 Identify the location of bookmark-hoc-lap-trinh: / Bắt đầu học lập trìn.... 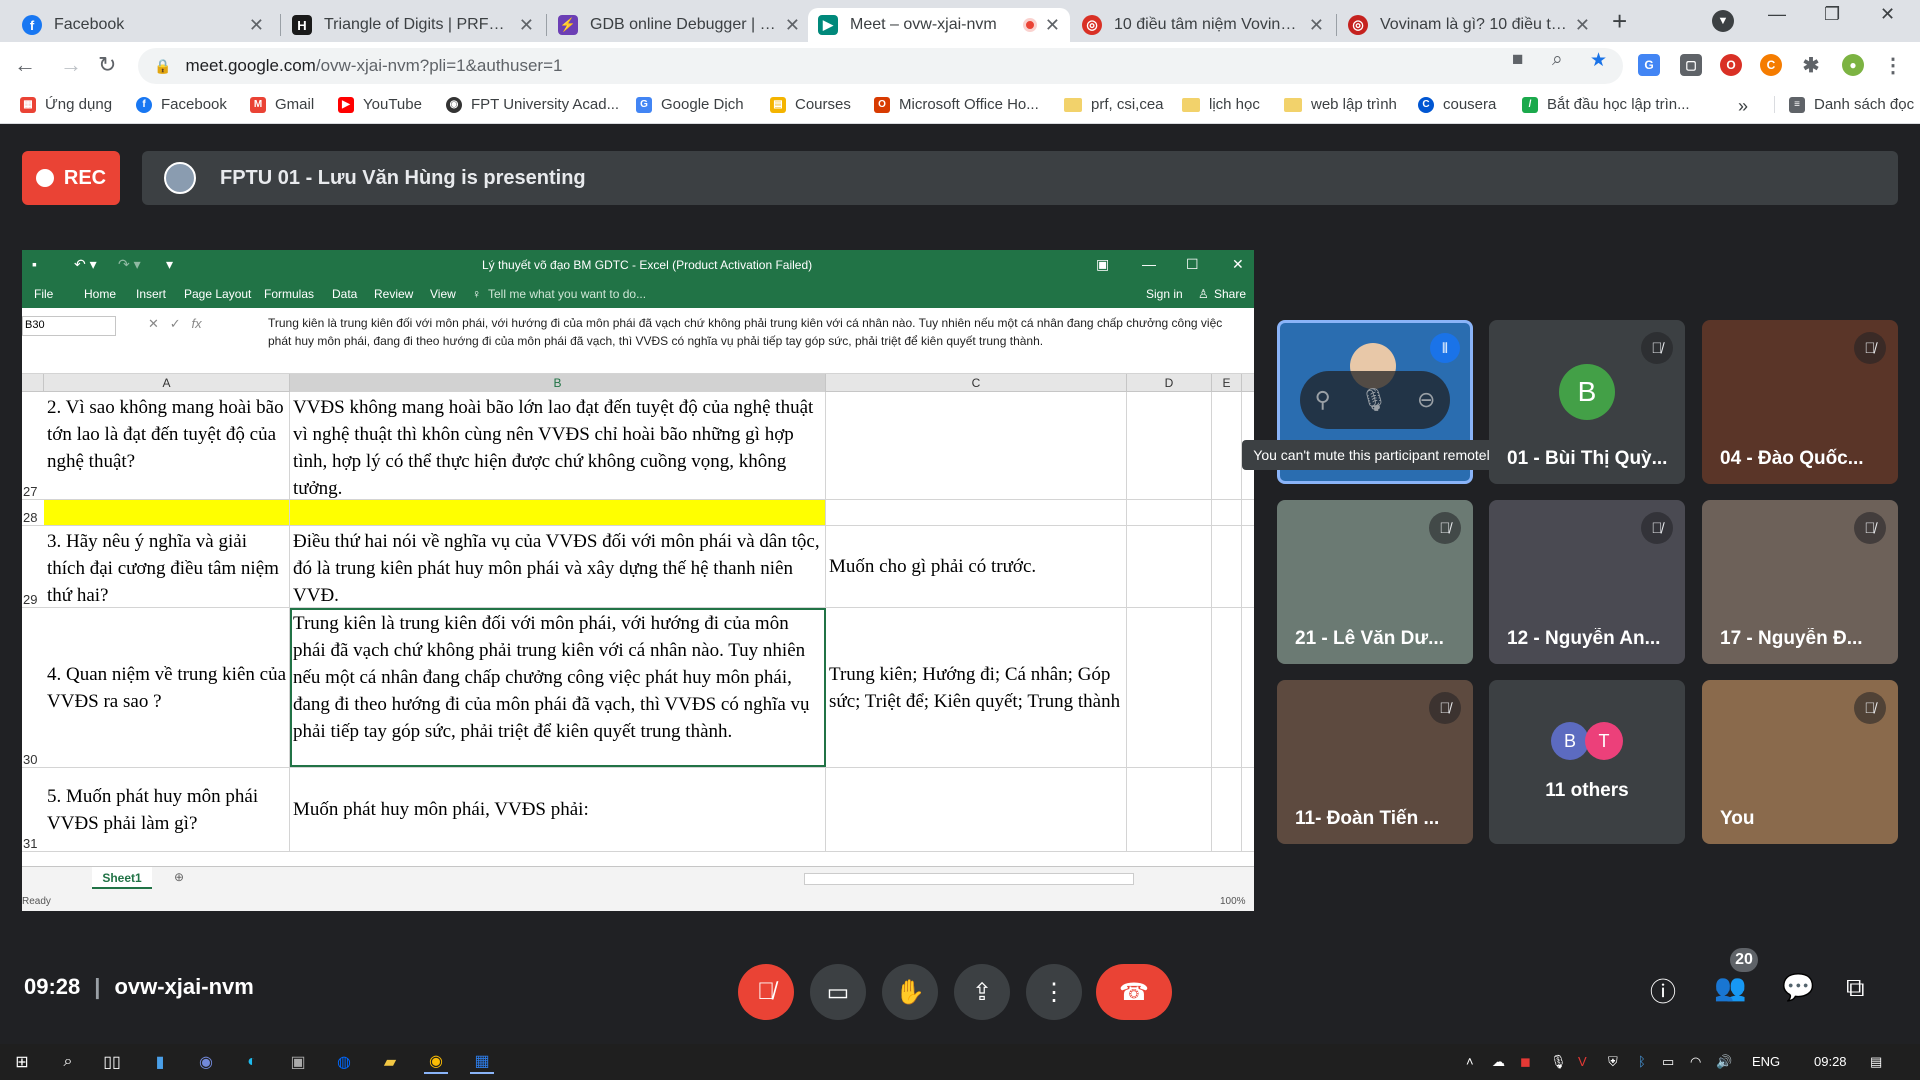
(1606, 104).